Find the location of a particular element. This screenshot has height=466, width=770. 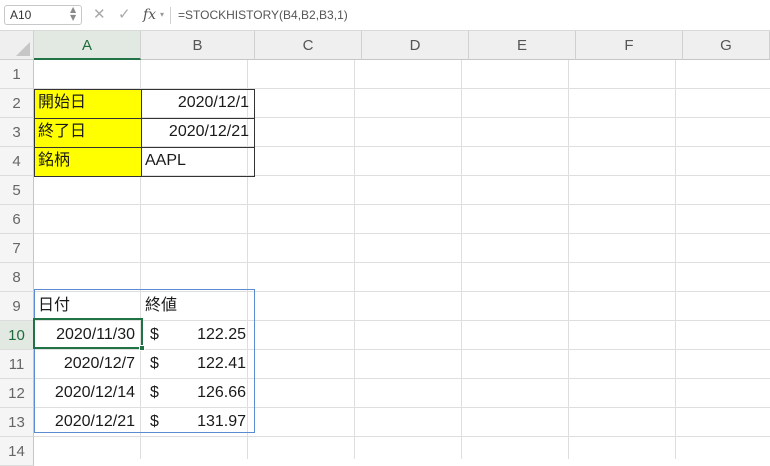

column-header-g: G is located at coordinates (726, 45).